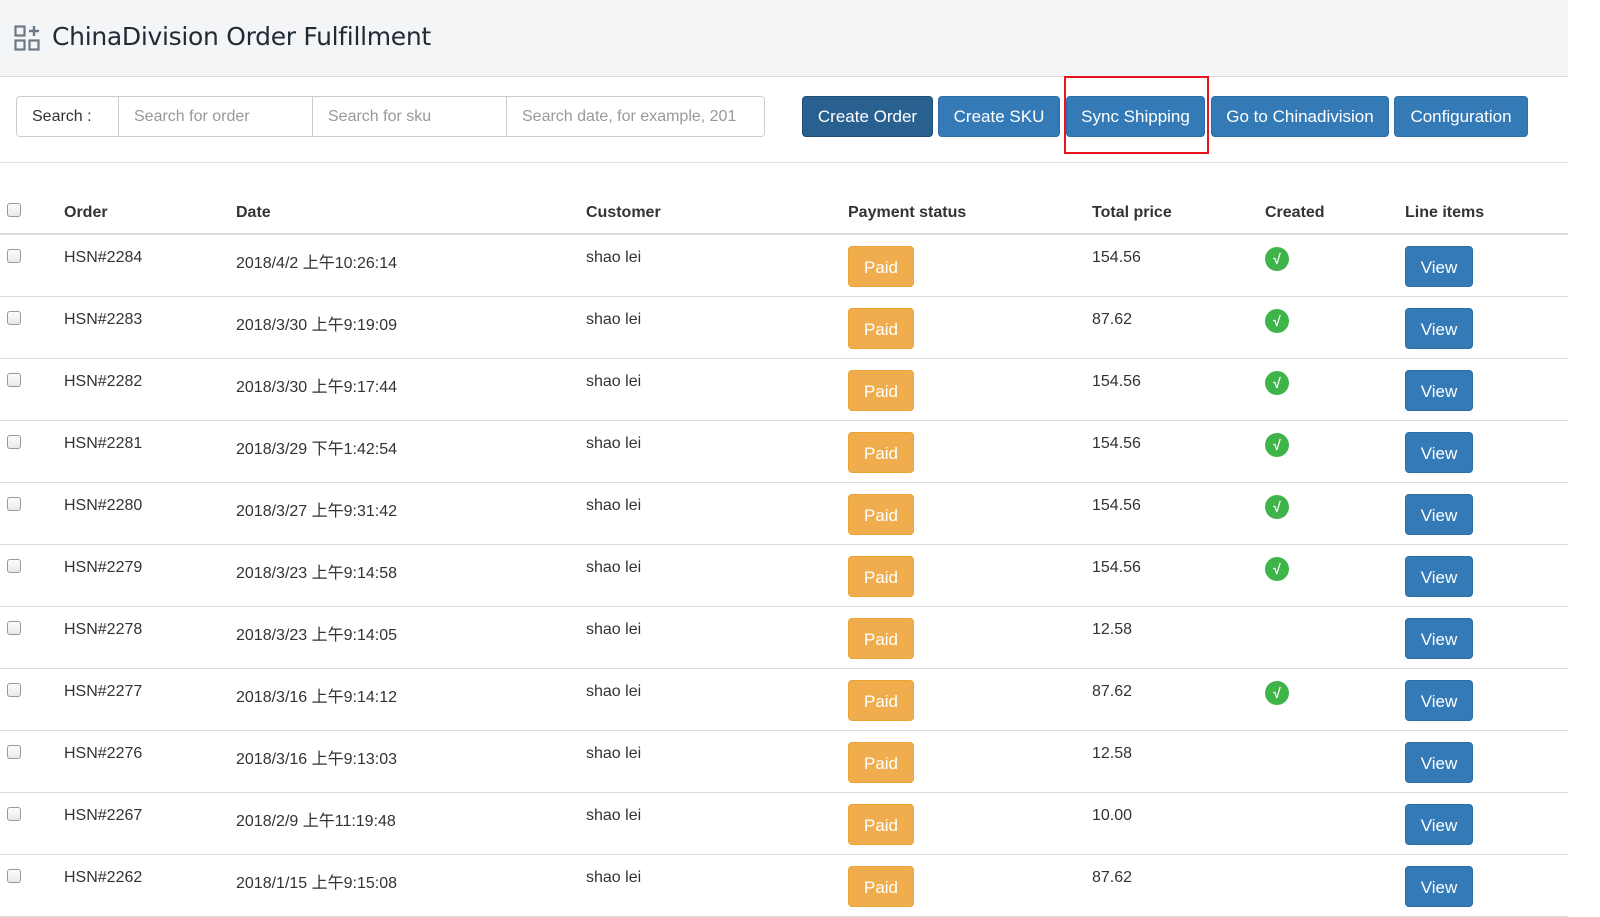 Image resolution: width=1600 pixels, height=917 pixels. What do you see at coordinates (150, 761) in the screenshot?
I see `order-id: HSN#2276` at bounding box center [150, 761].